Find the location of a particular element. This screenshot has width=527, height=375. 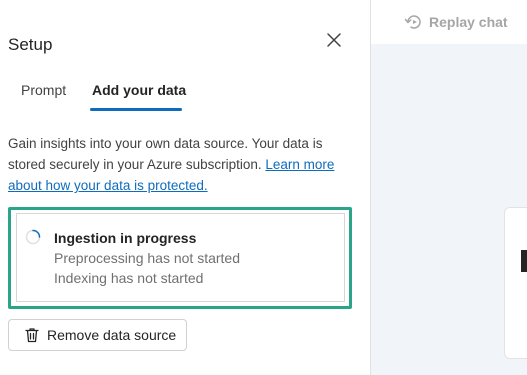

spinner-icon is located at coordinates (33, 237).